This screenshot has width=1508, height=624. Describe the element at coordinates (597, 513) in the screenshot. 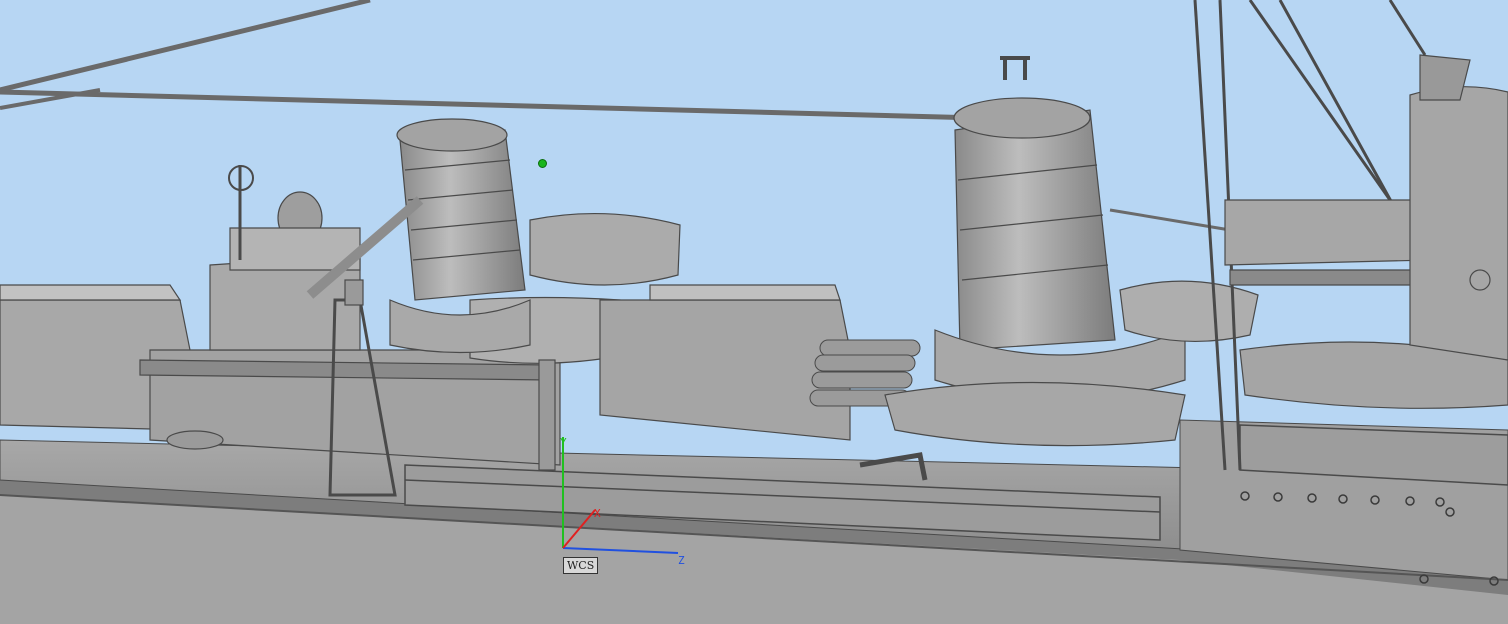

I see `axis-x-label: X` at that location.